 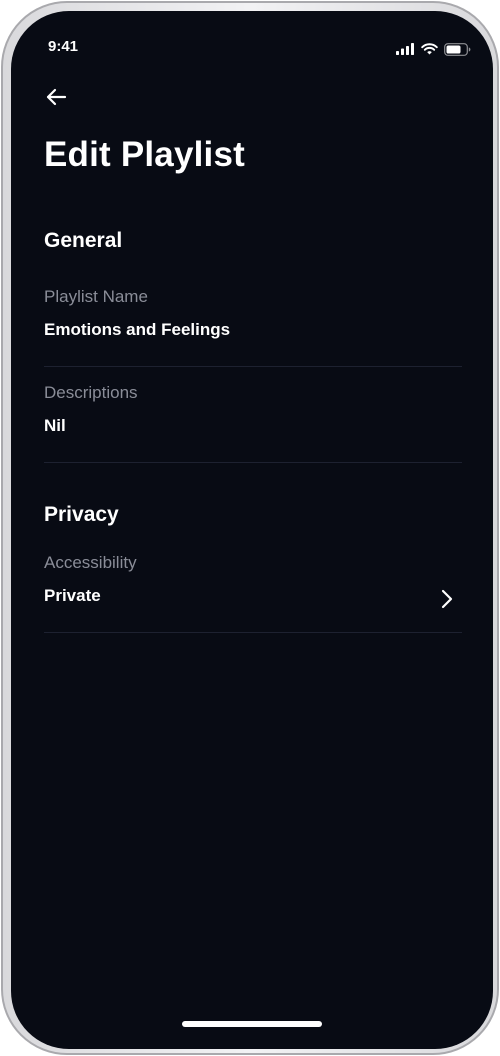 What do you see at coordinates (253, 593) in the screenshot?
I see `accessibility-field: Accessibility Private` at bounding box center [253, 593].